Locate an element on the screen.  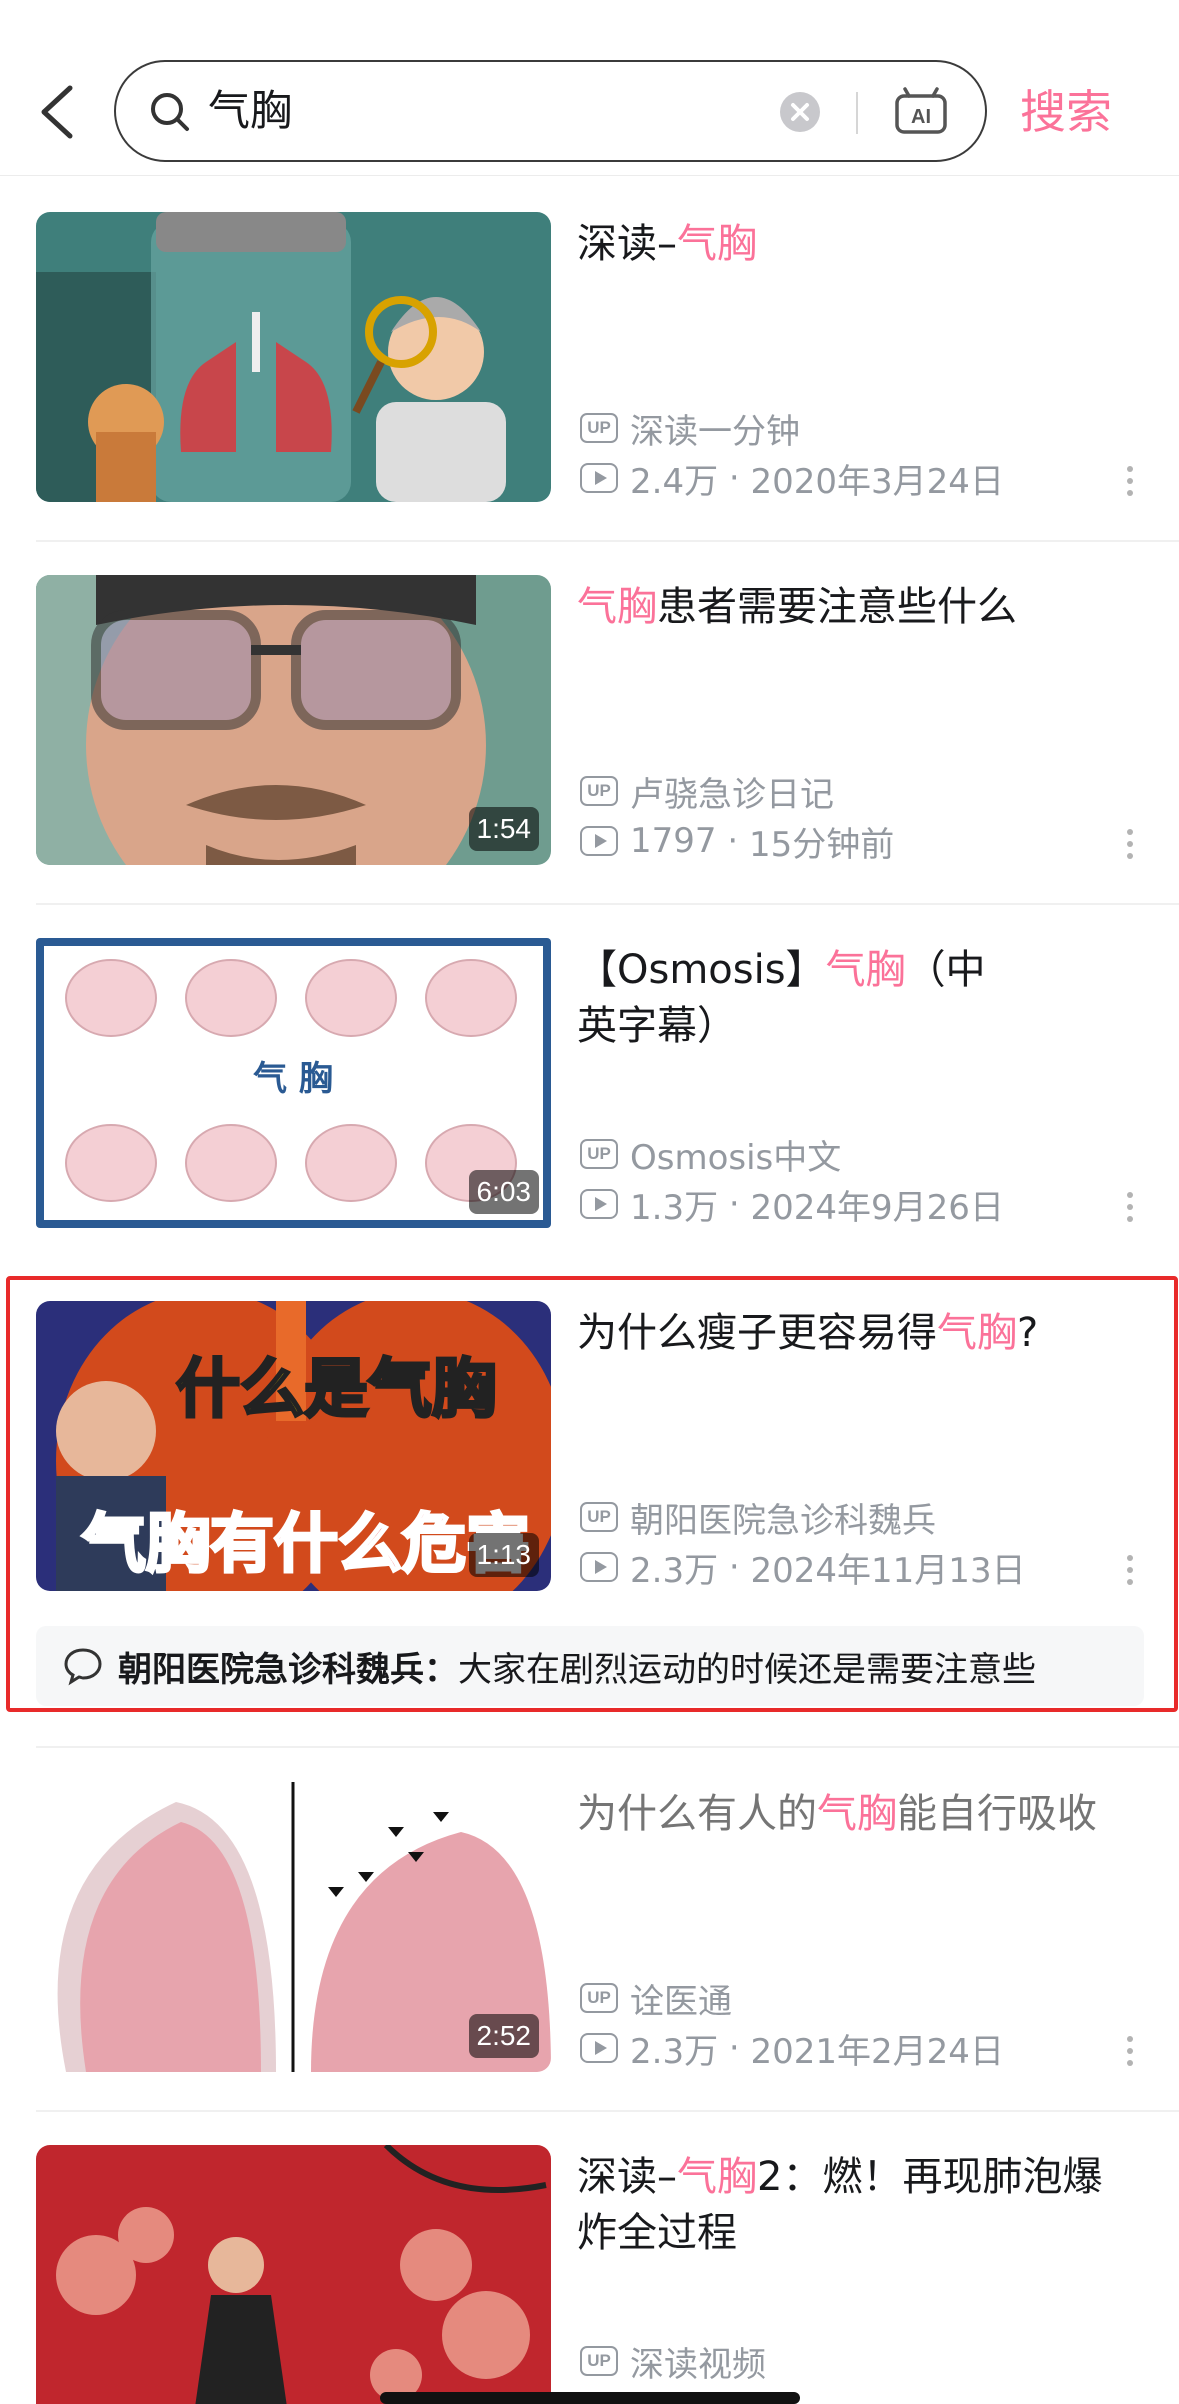
title-text: 能自行吸收 is located at coordinates (997, 1814).